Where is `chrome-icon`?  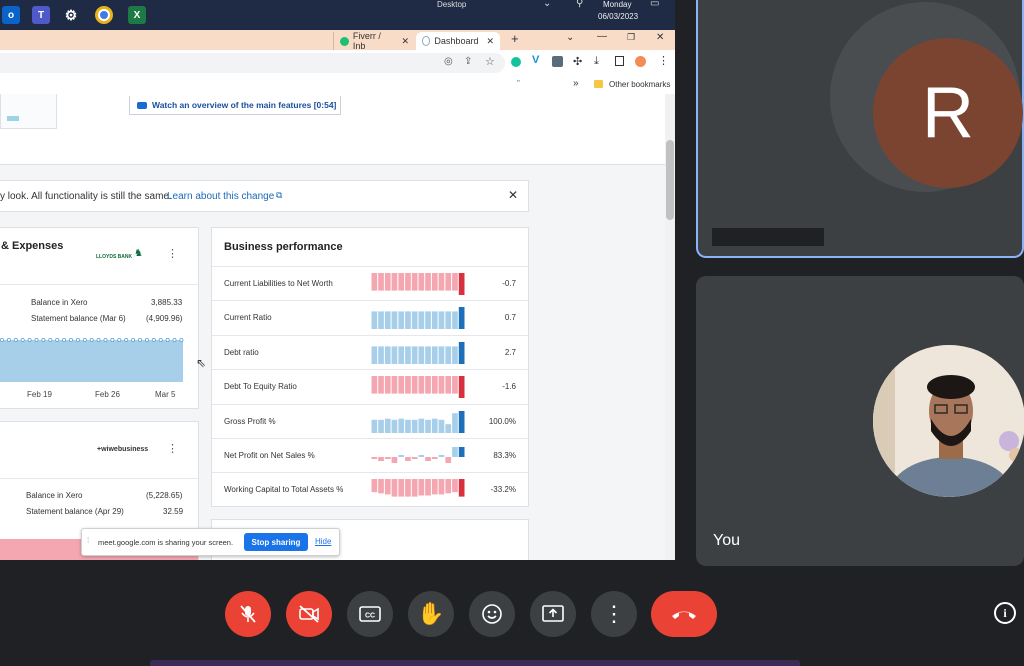 chrome-icon is located at coordinates (104, 15).